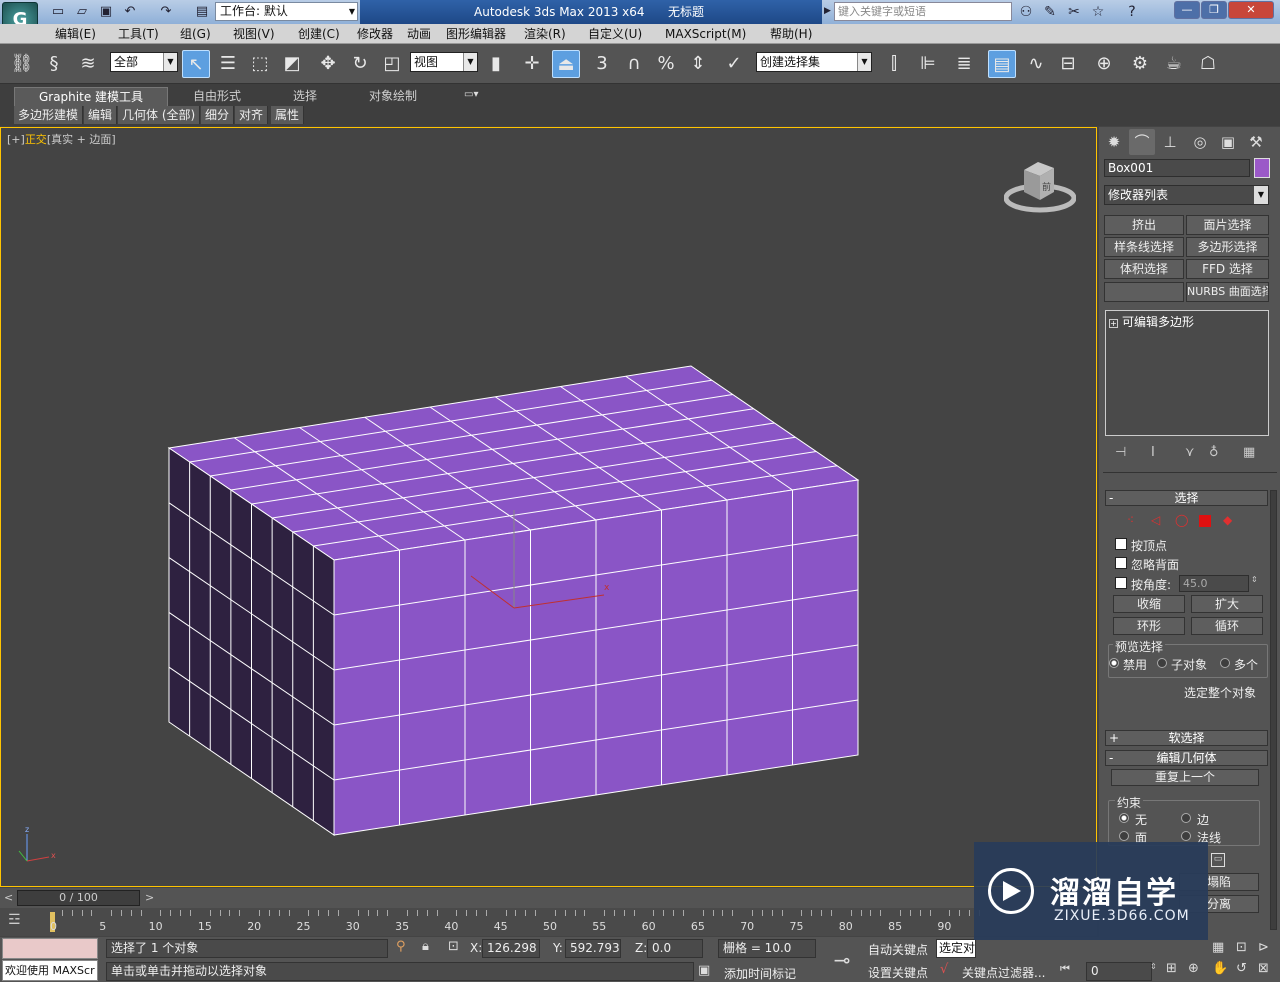  I want to click on show-end-result-icon: Ⅰ, so click(1153, 453).